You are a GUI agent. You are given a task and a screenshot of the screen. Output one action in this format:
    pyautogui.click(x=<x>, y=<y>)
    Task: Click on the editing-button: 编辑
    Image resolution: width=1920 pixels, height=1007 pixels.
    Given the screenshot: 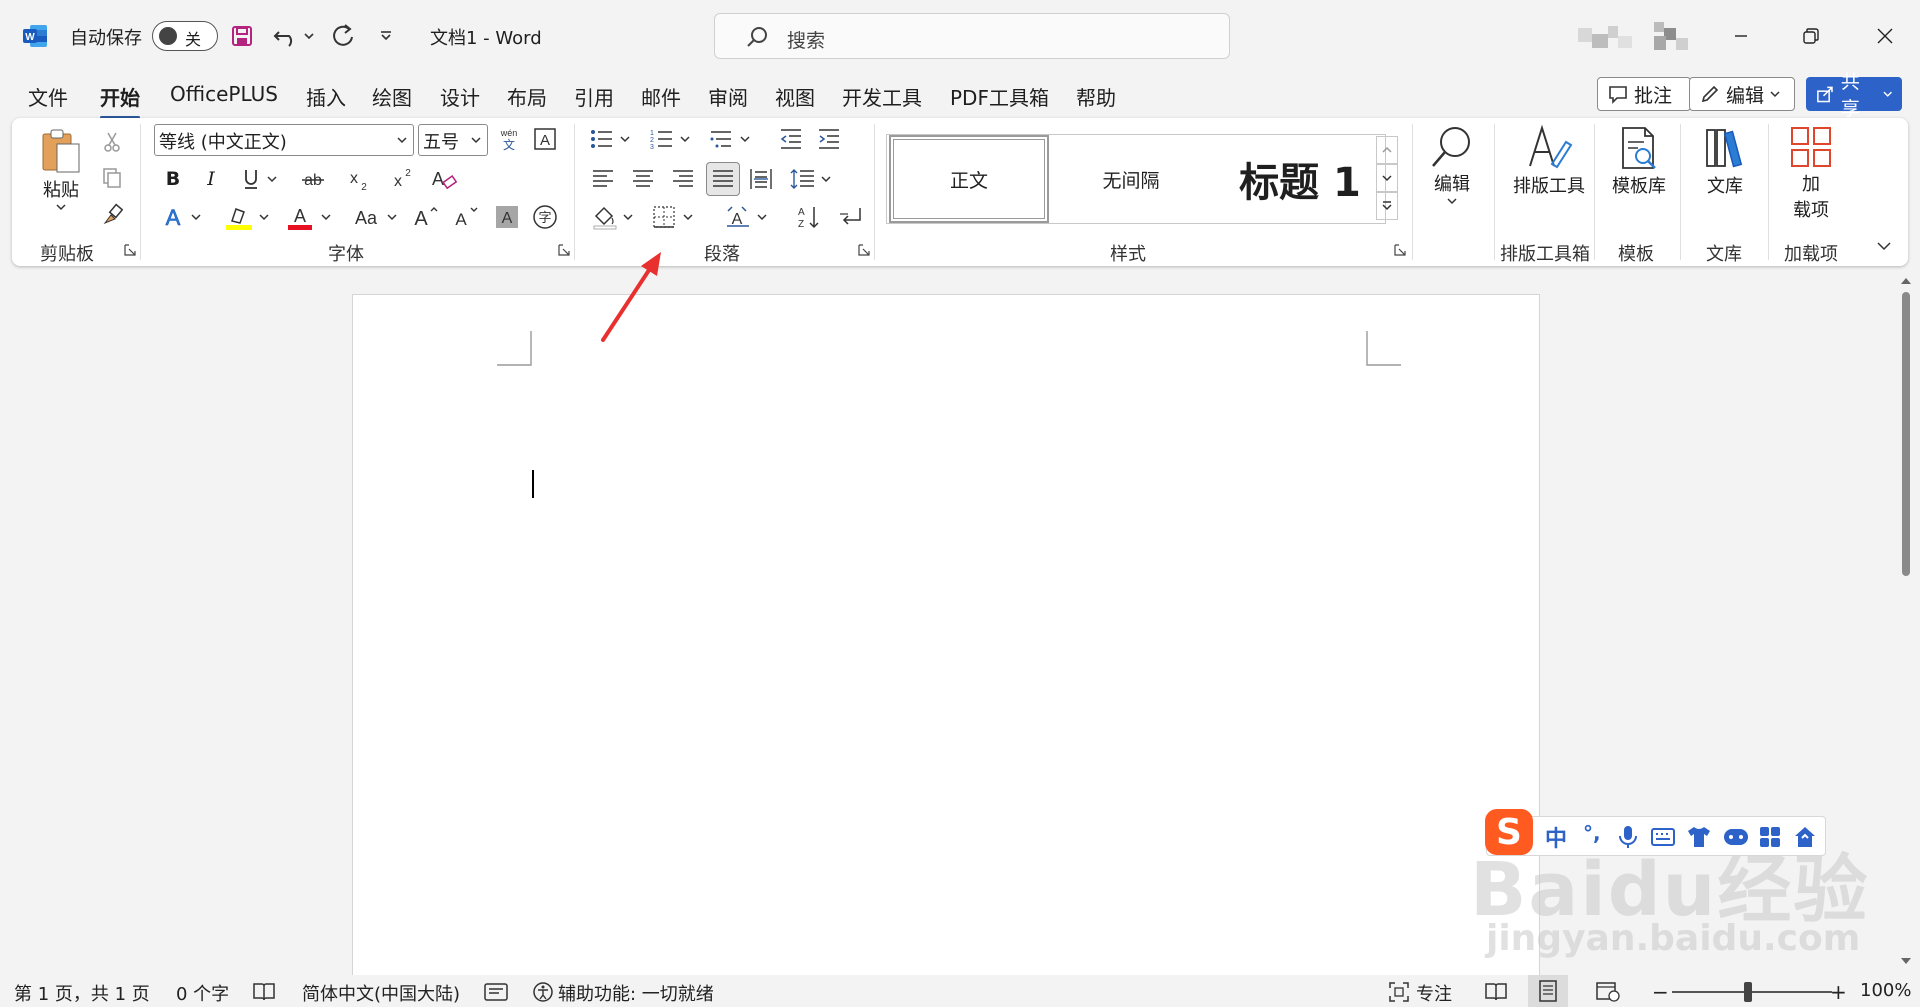 What is the action you would take?
    pyautogui.click(x=1452, y=165)
    